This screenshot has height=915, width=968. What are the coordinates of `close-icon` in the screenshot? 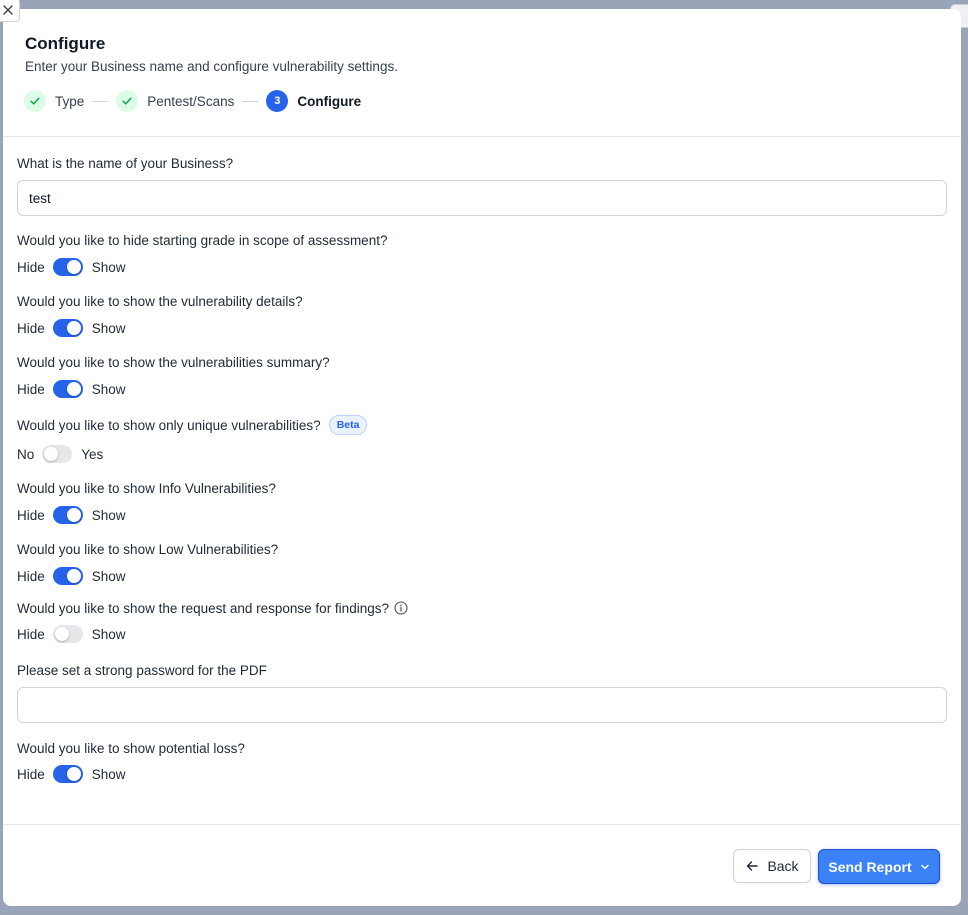 It's located at (8, 10).